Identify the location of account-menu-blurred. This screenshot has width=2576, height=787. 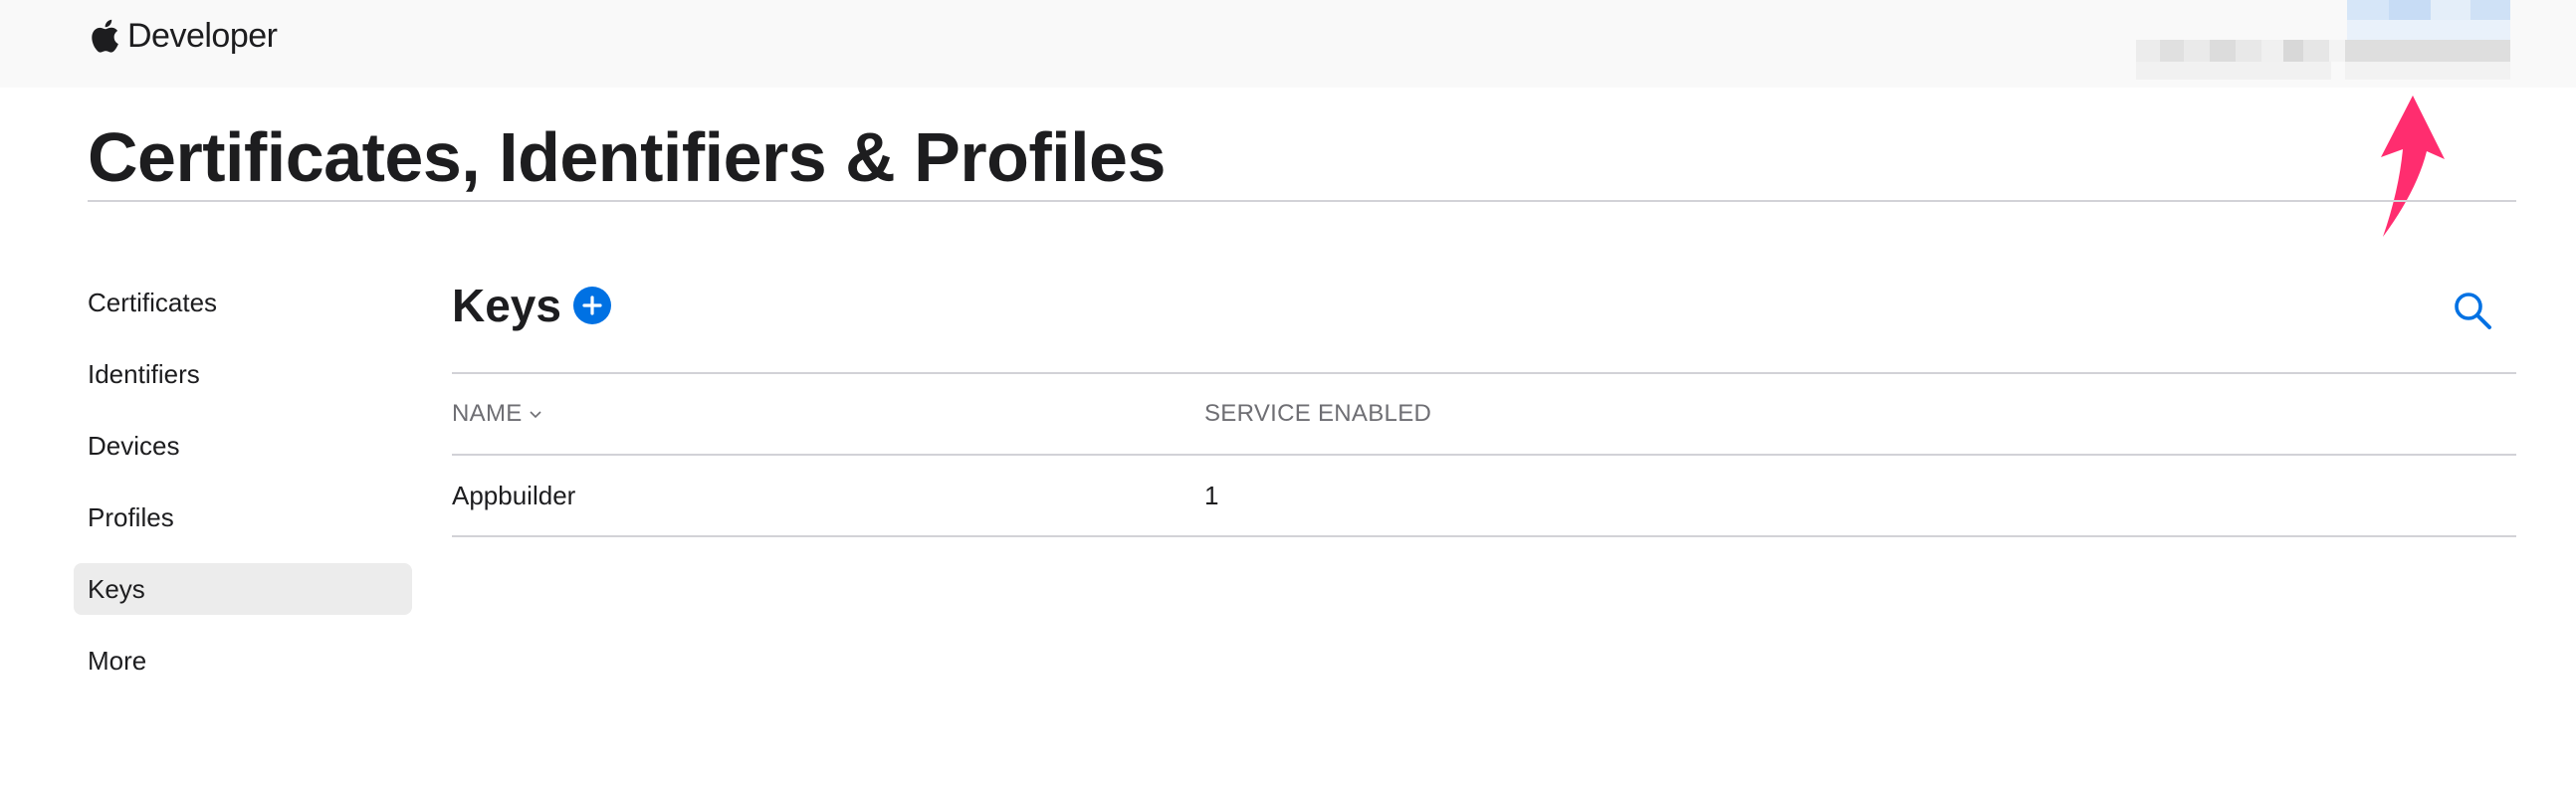
(2324, 44).